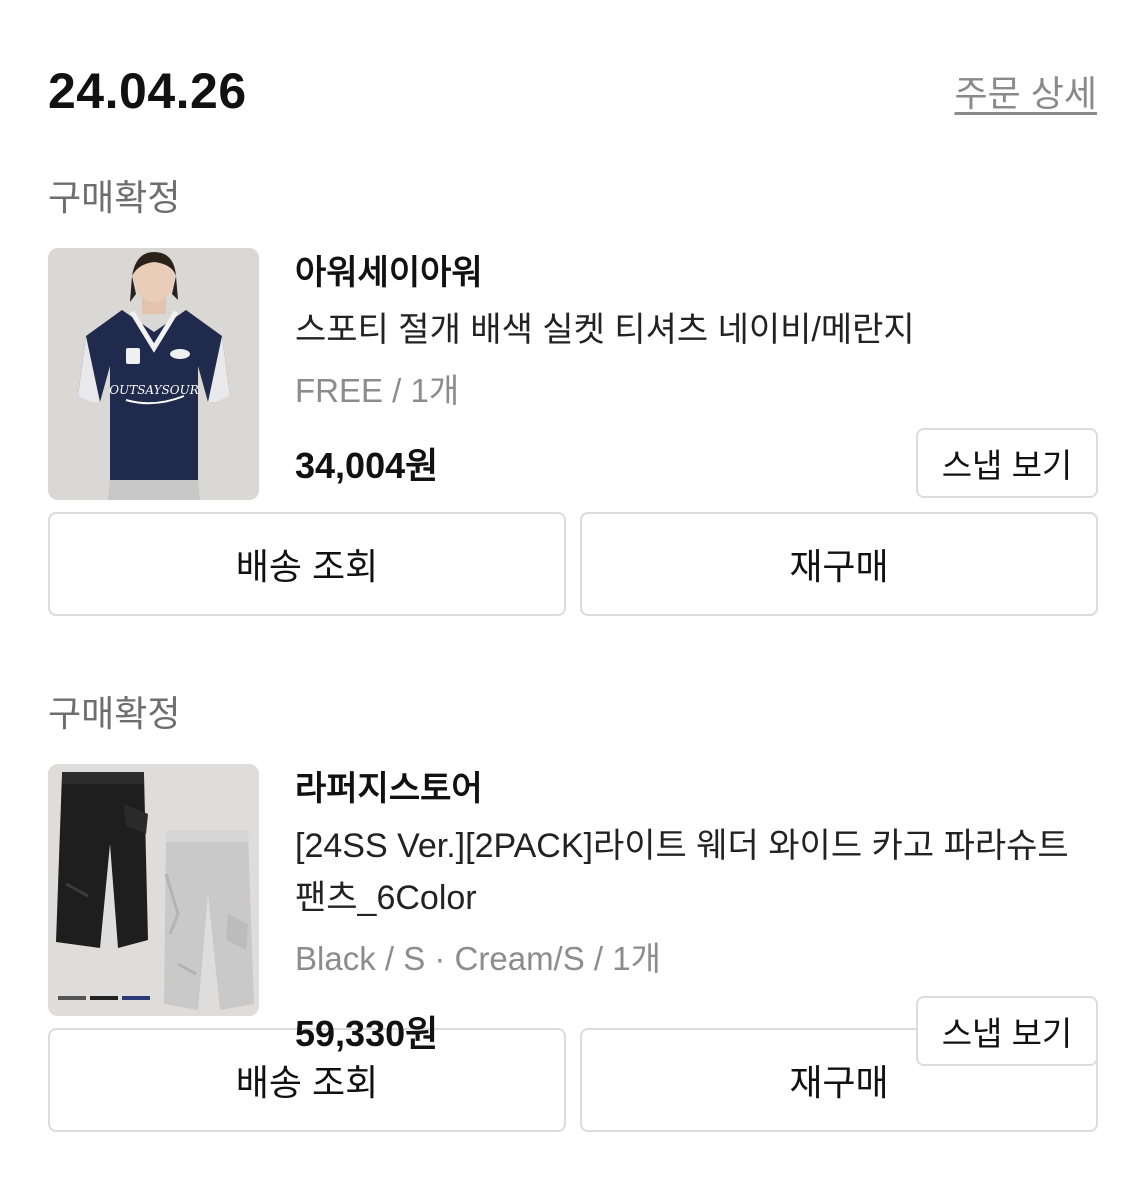  Describe the element at coordinates (153, 390) in the screenshot. I see `svg-text: OUTSAYSOUR` at that location.